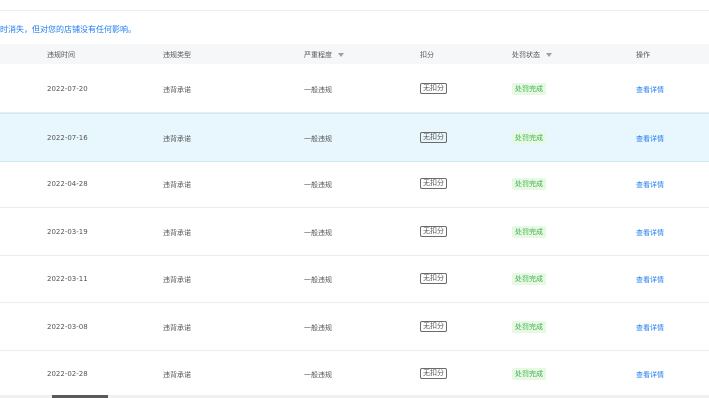 This screenshot has height=398, width=709. What do you see at coordinates (427, 55) in the screenshot?
I see `header-deduction: 扣分` at bounding box center [427, 55].